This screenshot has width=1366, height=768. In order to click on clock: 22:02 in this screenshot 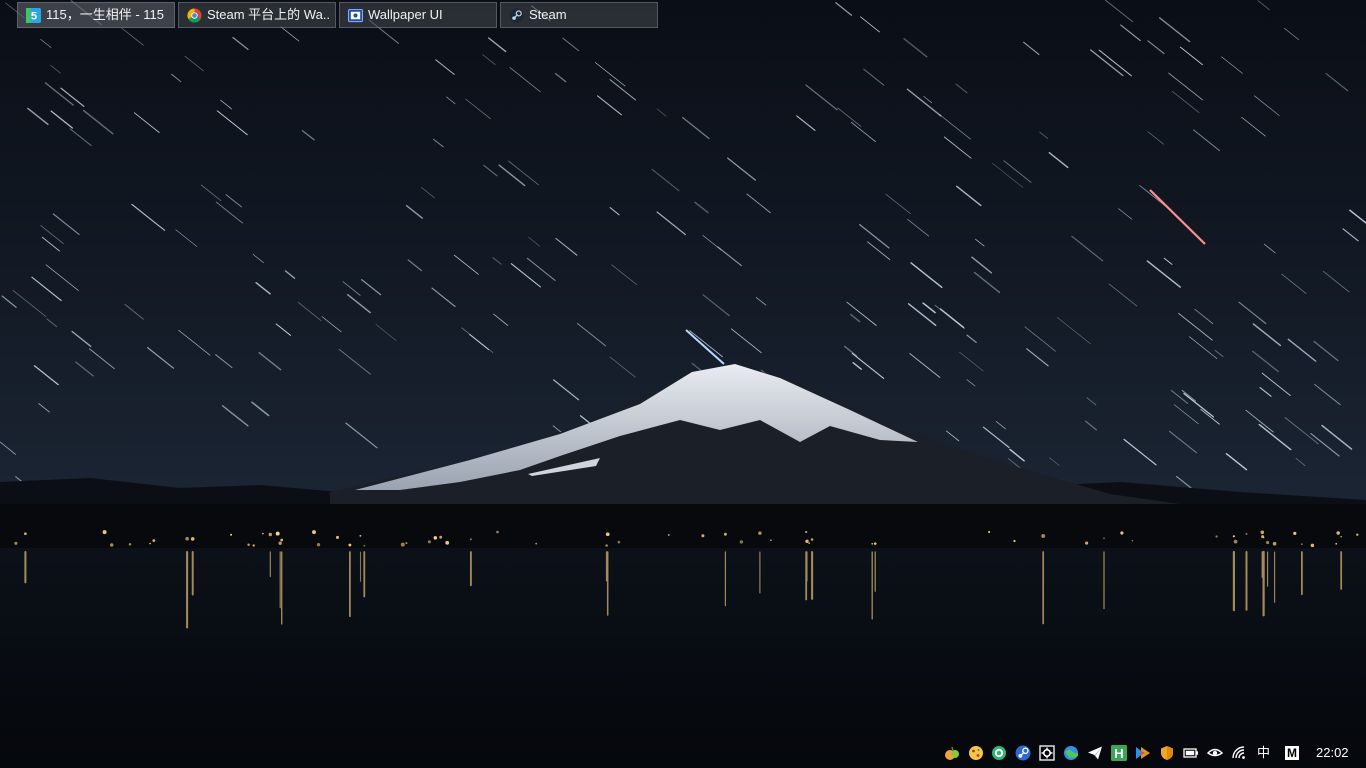, I will do `click(1332, 753)`.